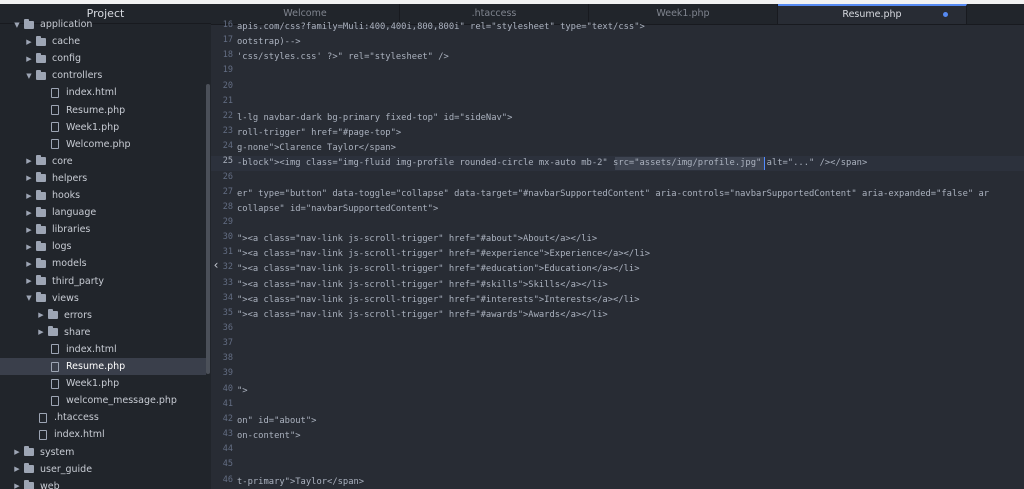 This screenshot has height=489, width=1024. I want to click on tree-folder: ▶ third_party, so click(103, 281).